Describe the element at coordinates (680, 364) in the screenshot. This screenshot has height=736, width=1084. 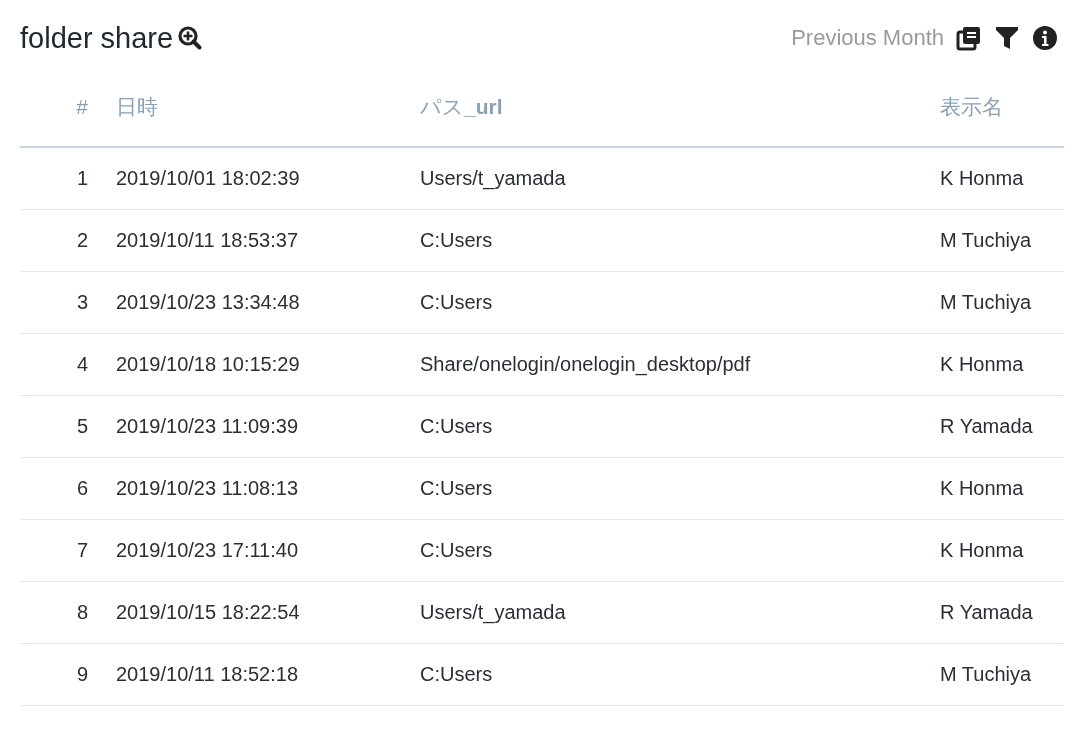
I see `table-cell: Share/onelogin/onelogin_desktop/pdf` at that location.